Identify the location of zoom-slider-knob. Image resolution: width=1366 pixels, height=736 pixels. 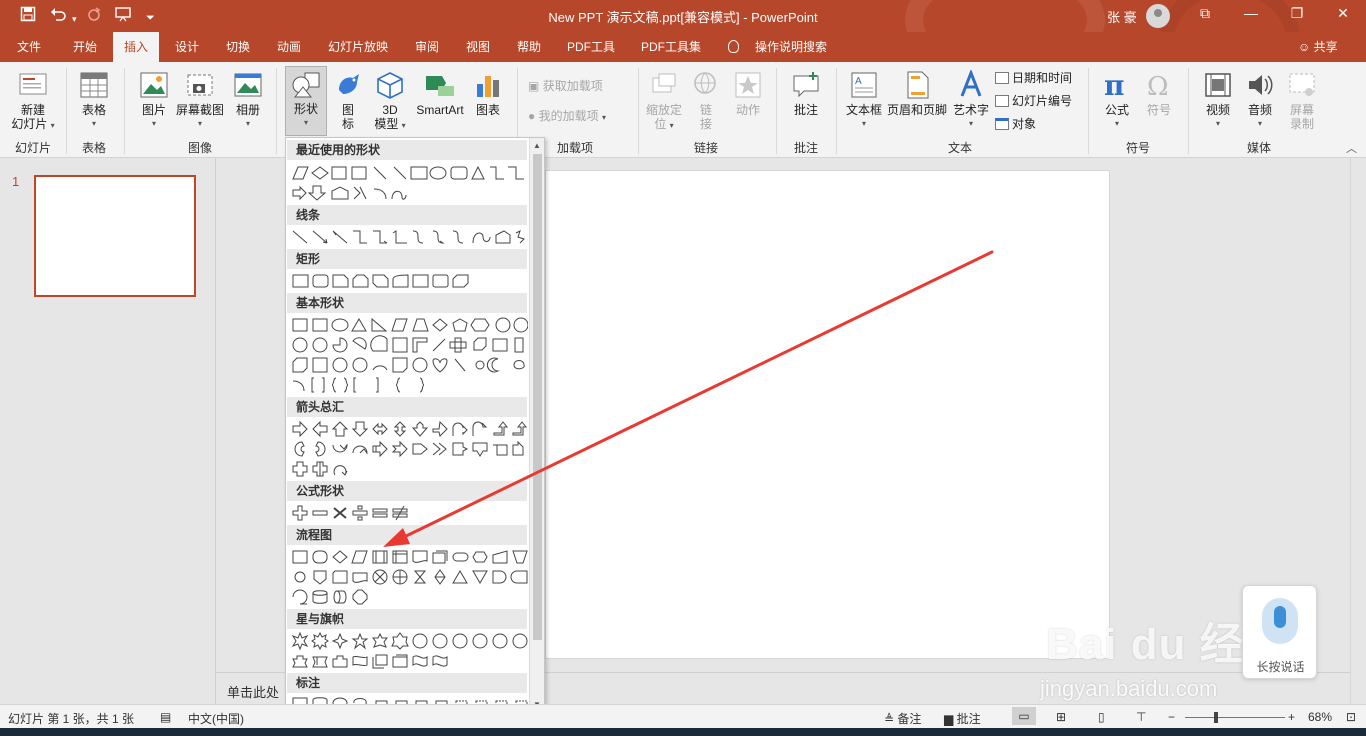
(1216, 717).